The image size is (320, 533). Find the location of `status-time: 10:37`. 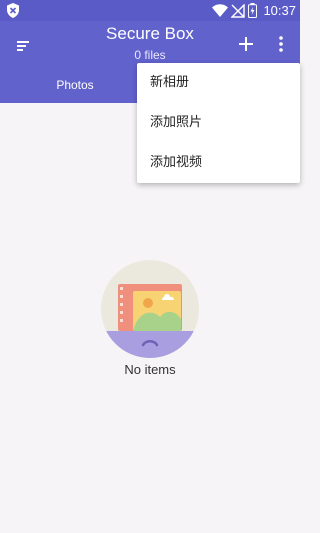

status-time: 10:37 is located at coordinates (279, 10).